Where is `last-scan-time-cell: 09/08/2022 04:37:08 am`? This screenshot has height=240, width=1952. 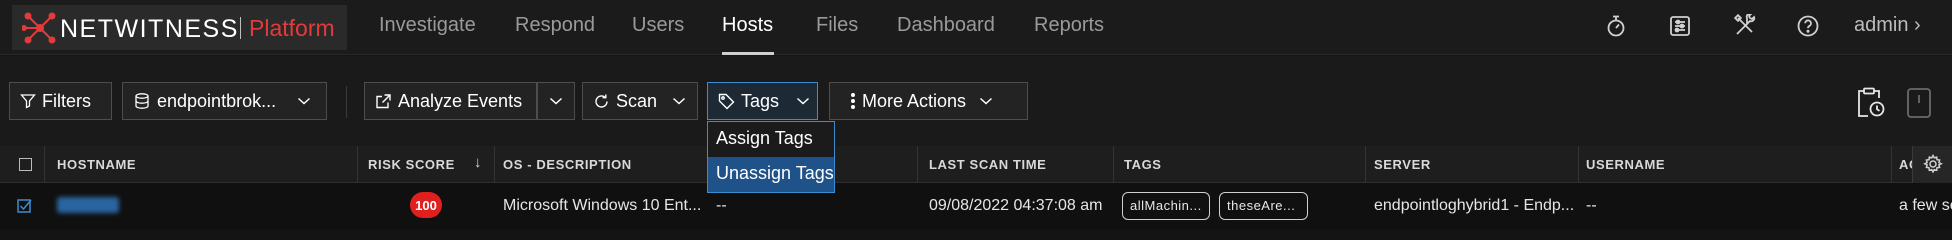 last-scan-time-cell: 09/08/2022 04:37:08 am is located at coordinates (1016, 205).